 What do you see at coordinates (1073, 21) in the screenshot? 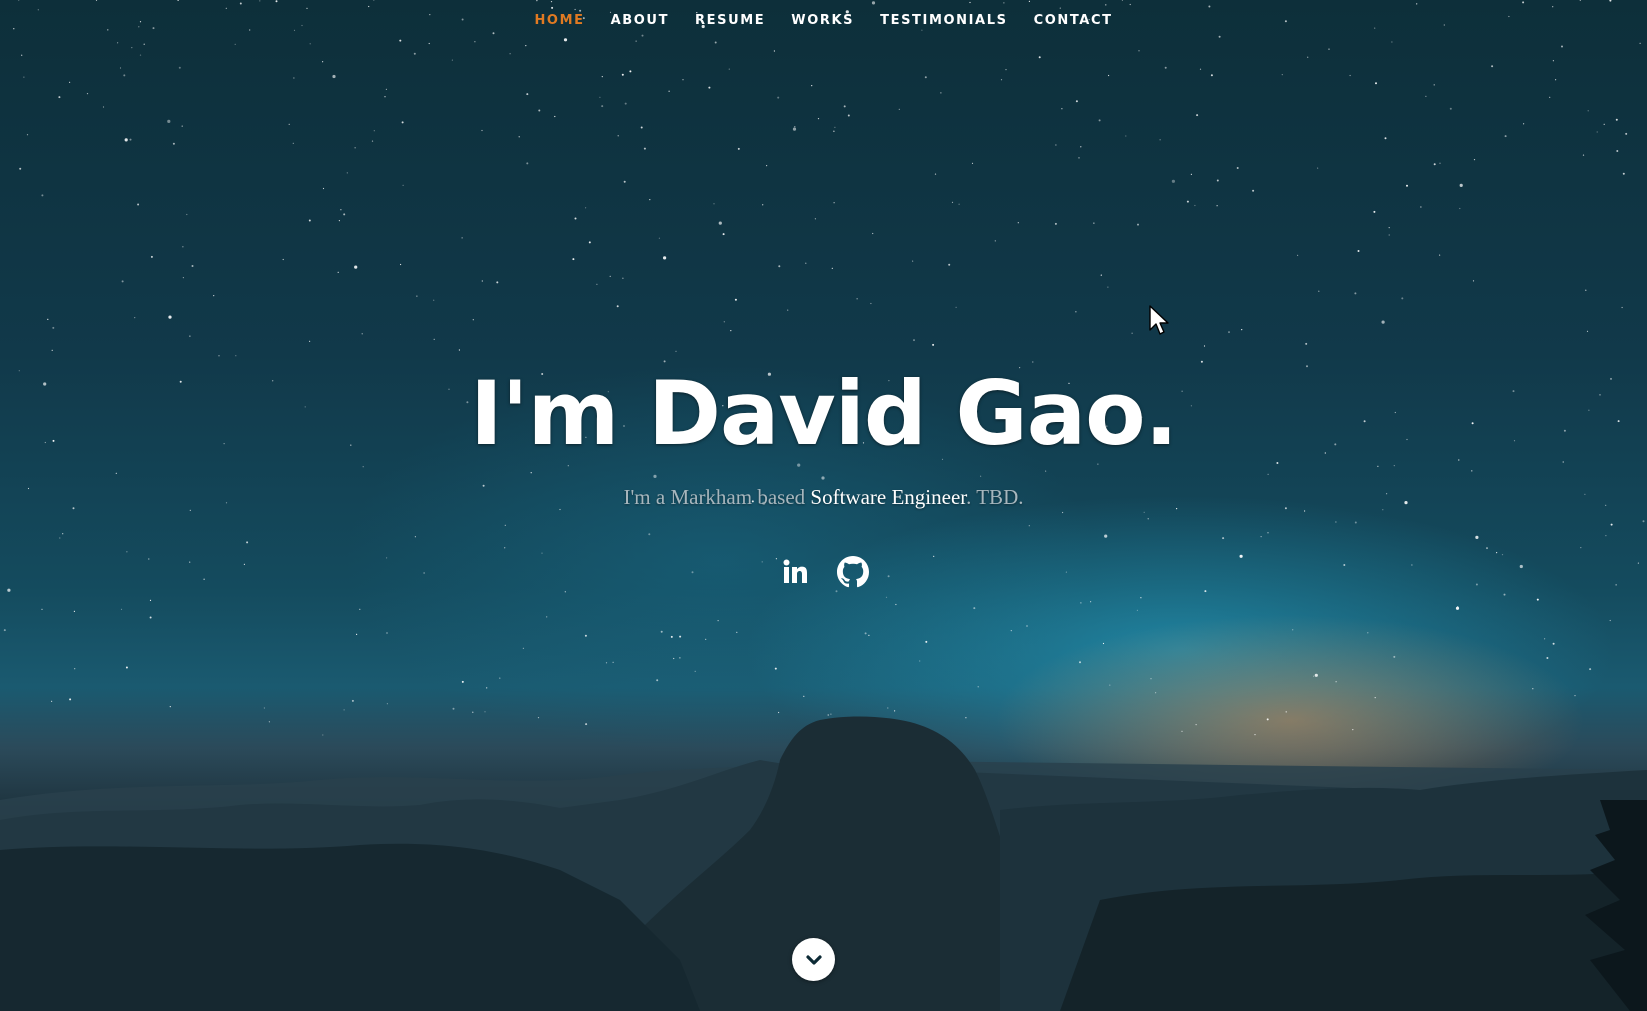
I see `nav-item-contact: CONTACT` at bounding box center [1073, 21].